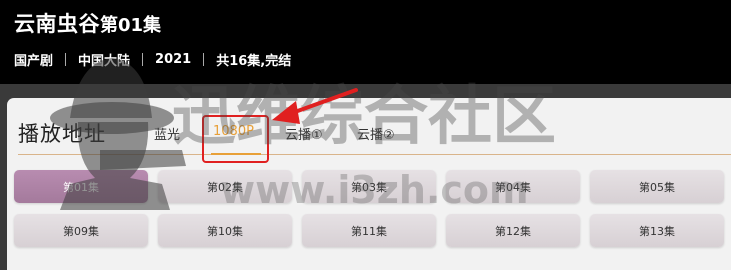 The width and height of the screenshot is (731, 270). I want to click on tab-source-cloud-2: 云播②, so click(376, 133).